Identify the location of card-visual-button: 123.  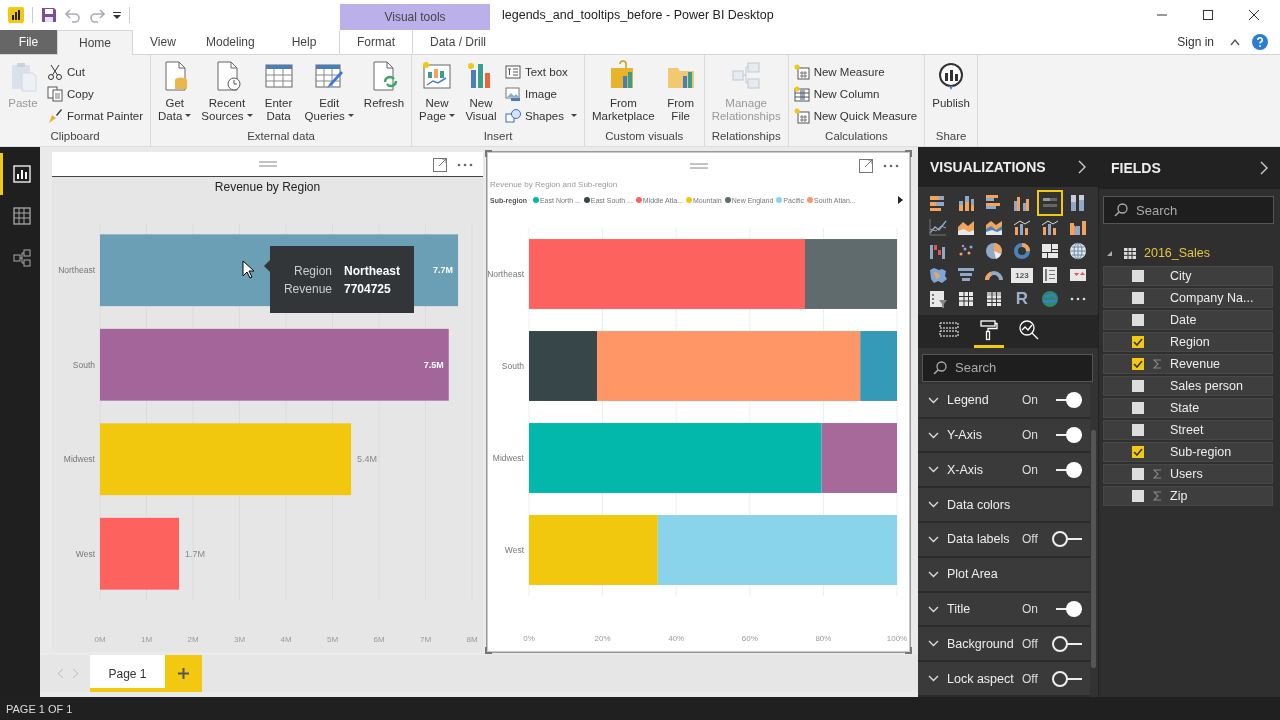
(1022, 275).